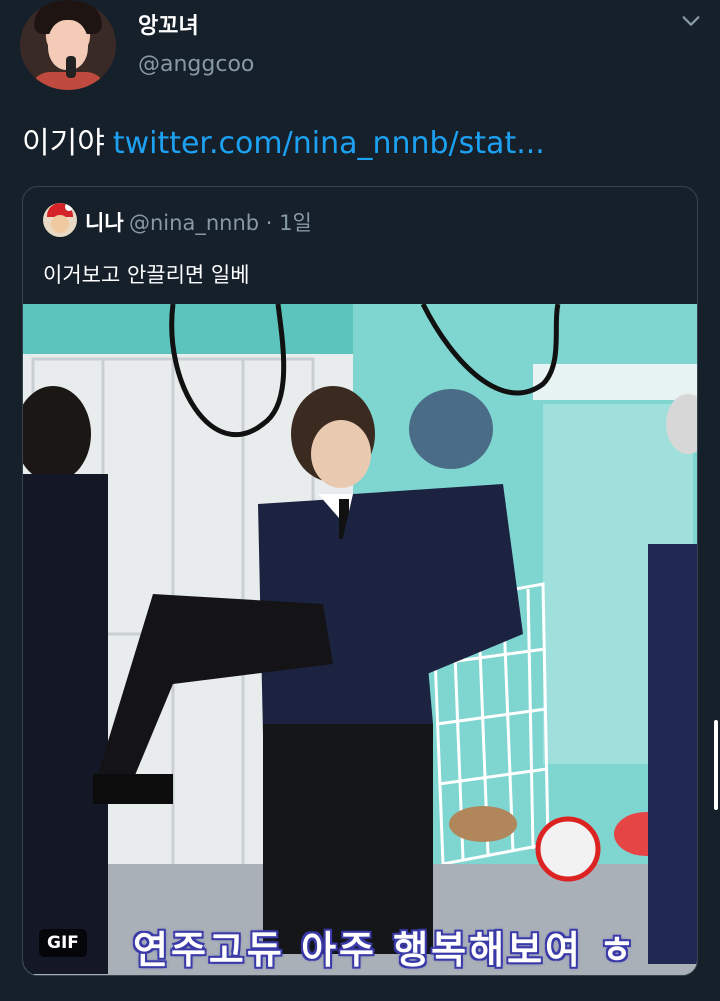 The height and width of the screenshot is (1001, 720). I want to click on quoted-display-name: 니나, so click(104, 223).